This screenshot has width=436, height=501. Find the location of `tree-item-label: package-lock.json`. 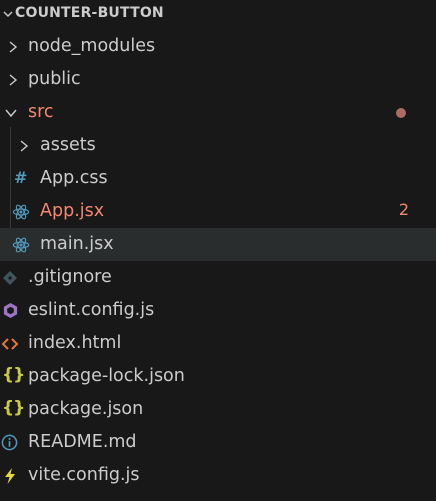

tree-item-label: package-lock.json is located at coordinates (106, 376).